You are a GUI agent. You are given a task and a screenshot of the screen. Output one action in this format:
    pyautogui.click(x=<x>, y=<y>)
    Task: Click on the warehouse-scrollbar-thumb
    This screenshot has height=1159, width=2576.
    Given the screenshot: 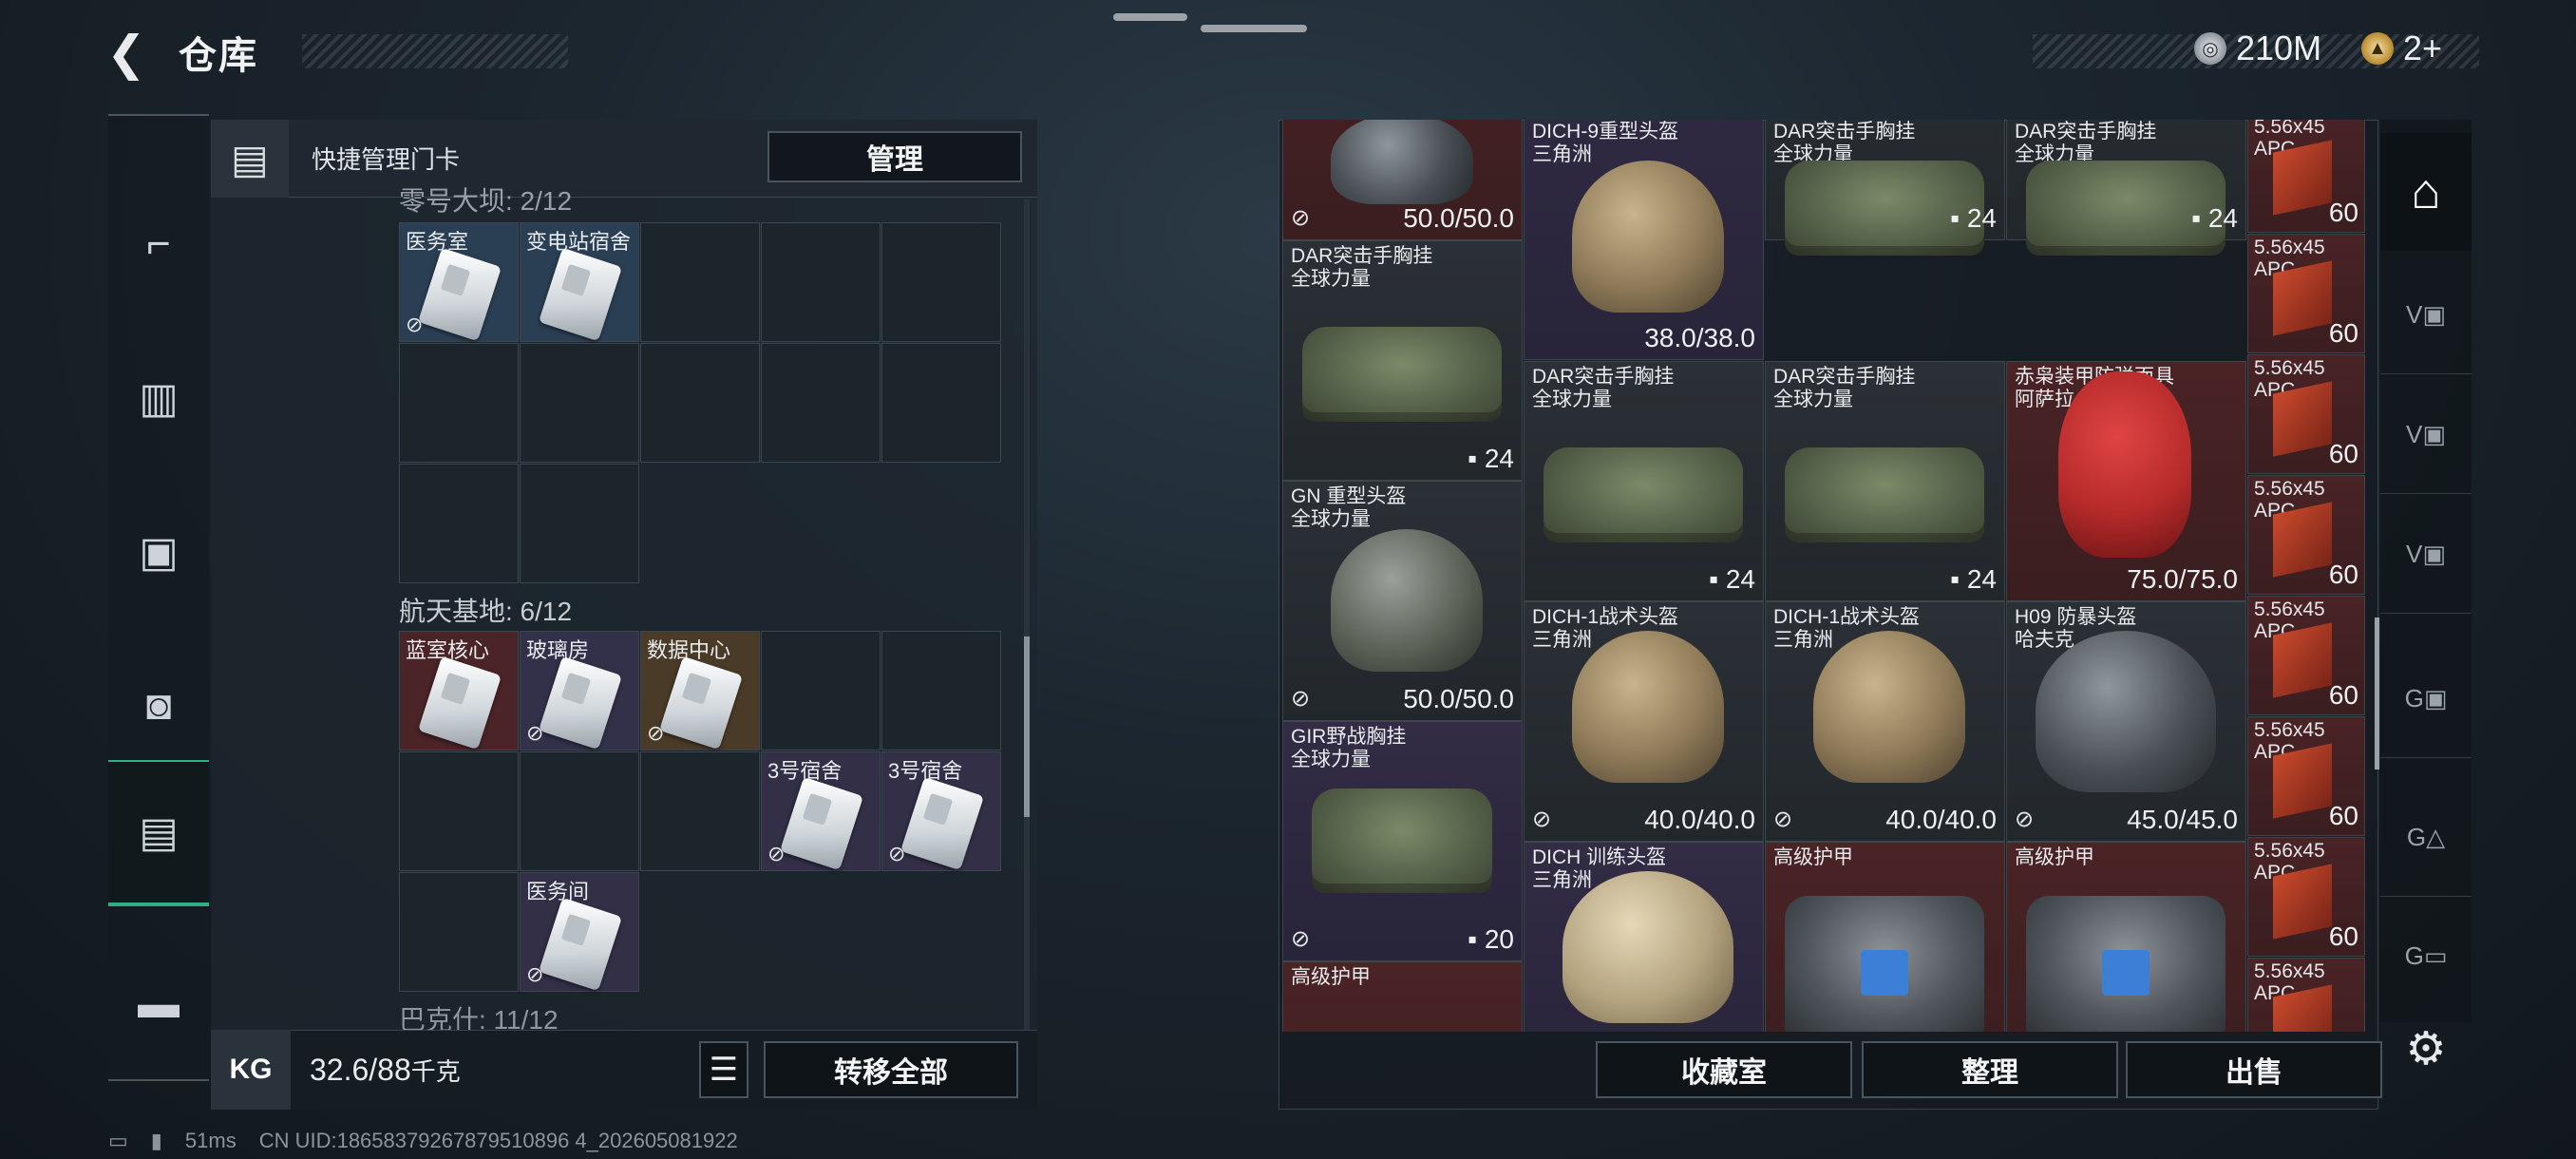 What is the action you would take?
    pyautogui.click(x=2377, y=694)
    